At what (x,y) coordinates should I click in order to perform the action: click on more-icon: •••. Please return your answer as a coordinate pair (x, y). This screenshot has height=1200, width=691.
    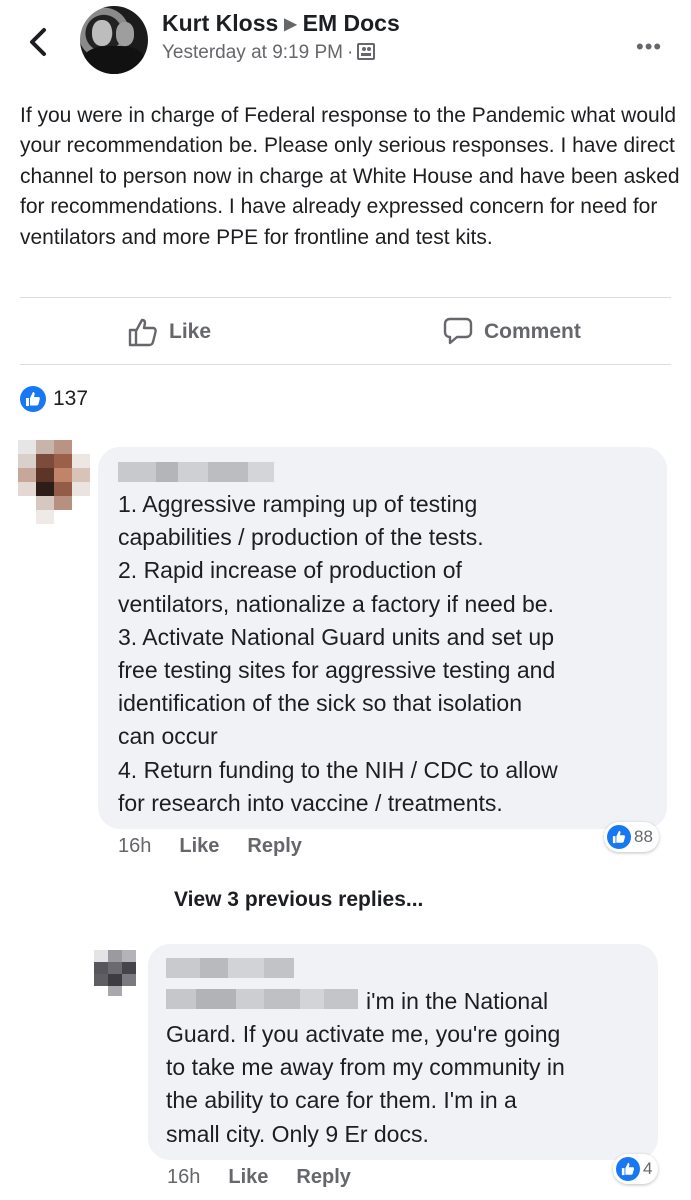
    Looking at the image, I should click on (649, 47).